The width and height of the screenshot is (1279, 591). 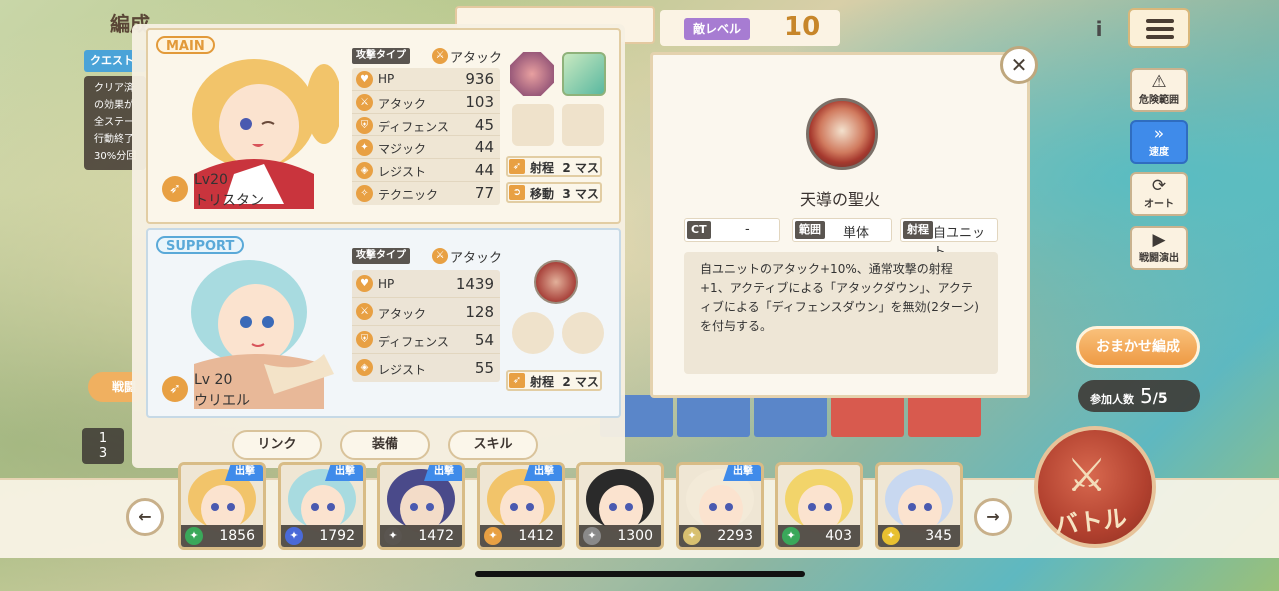 I want to click on stat-row: ✧ テクニック 77, so click(x=426, y=193).